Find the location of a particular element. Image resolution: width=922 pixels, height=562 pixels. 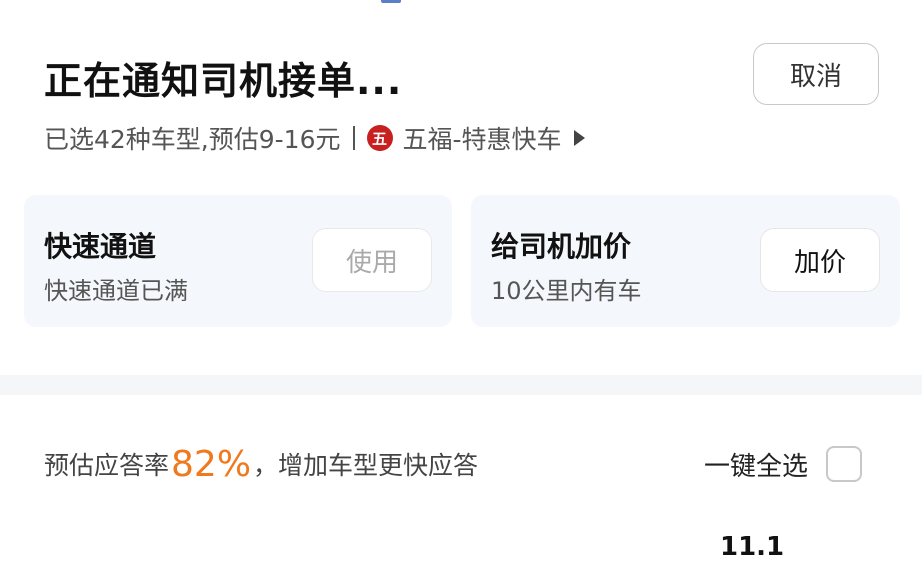

select-all-label: 一键全选 is located at coordinates (756, 466).